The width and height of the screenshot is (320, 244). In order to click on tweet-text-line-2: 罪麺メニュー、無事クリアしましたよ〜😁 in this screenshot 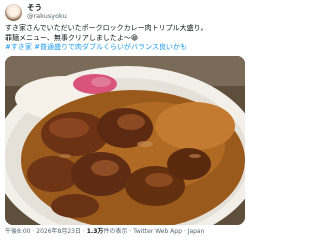, I will do `click(72, 37)`.